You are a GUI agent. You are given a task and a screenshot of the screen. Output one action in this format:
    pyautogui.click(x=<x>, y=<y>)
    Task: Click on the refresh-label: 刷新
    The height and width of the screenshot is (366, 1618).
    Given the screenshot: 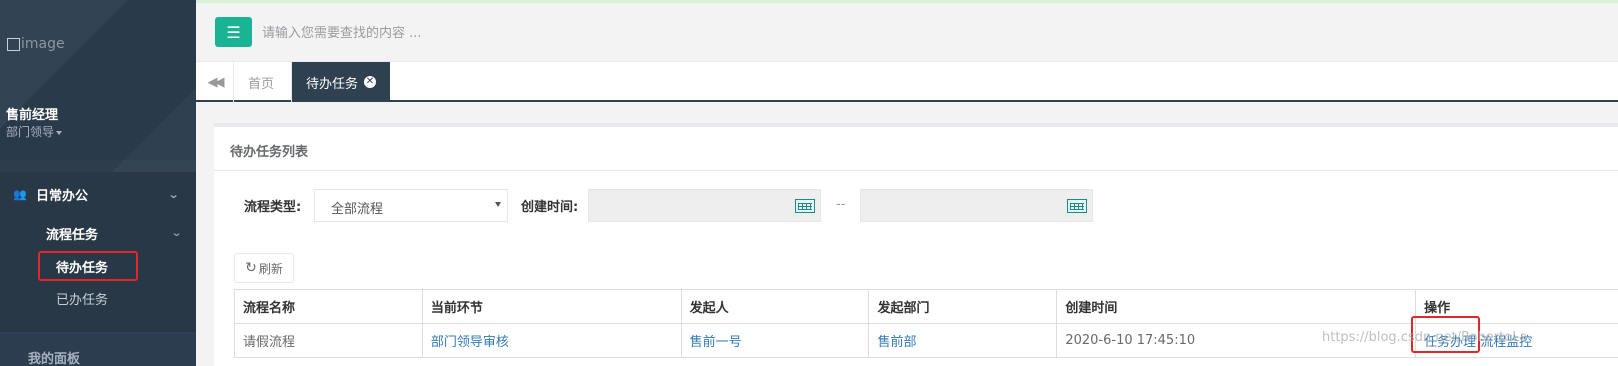 What is the action you would take?
    pyautogui.click(x=270, y=268)
    